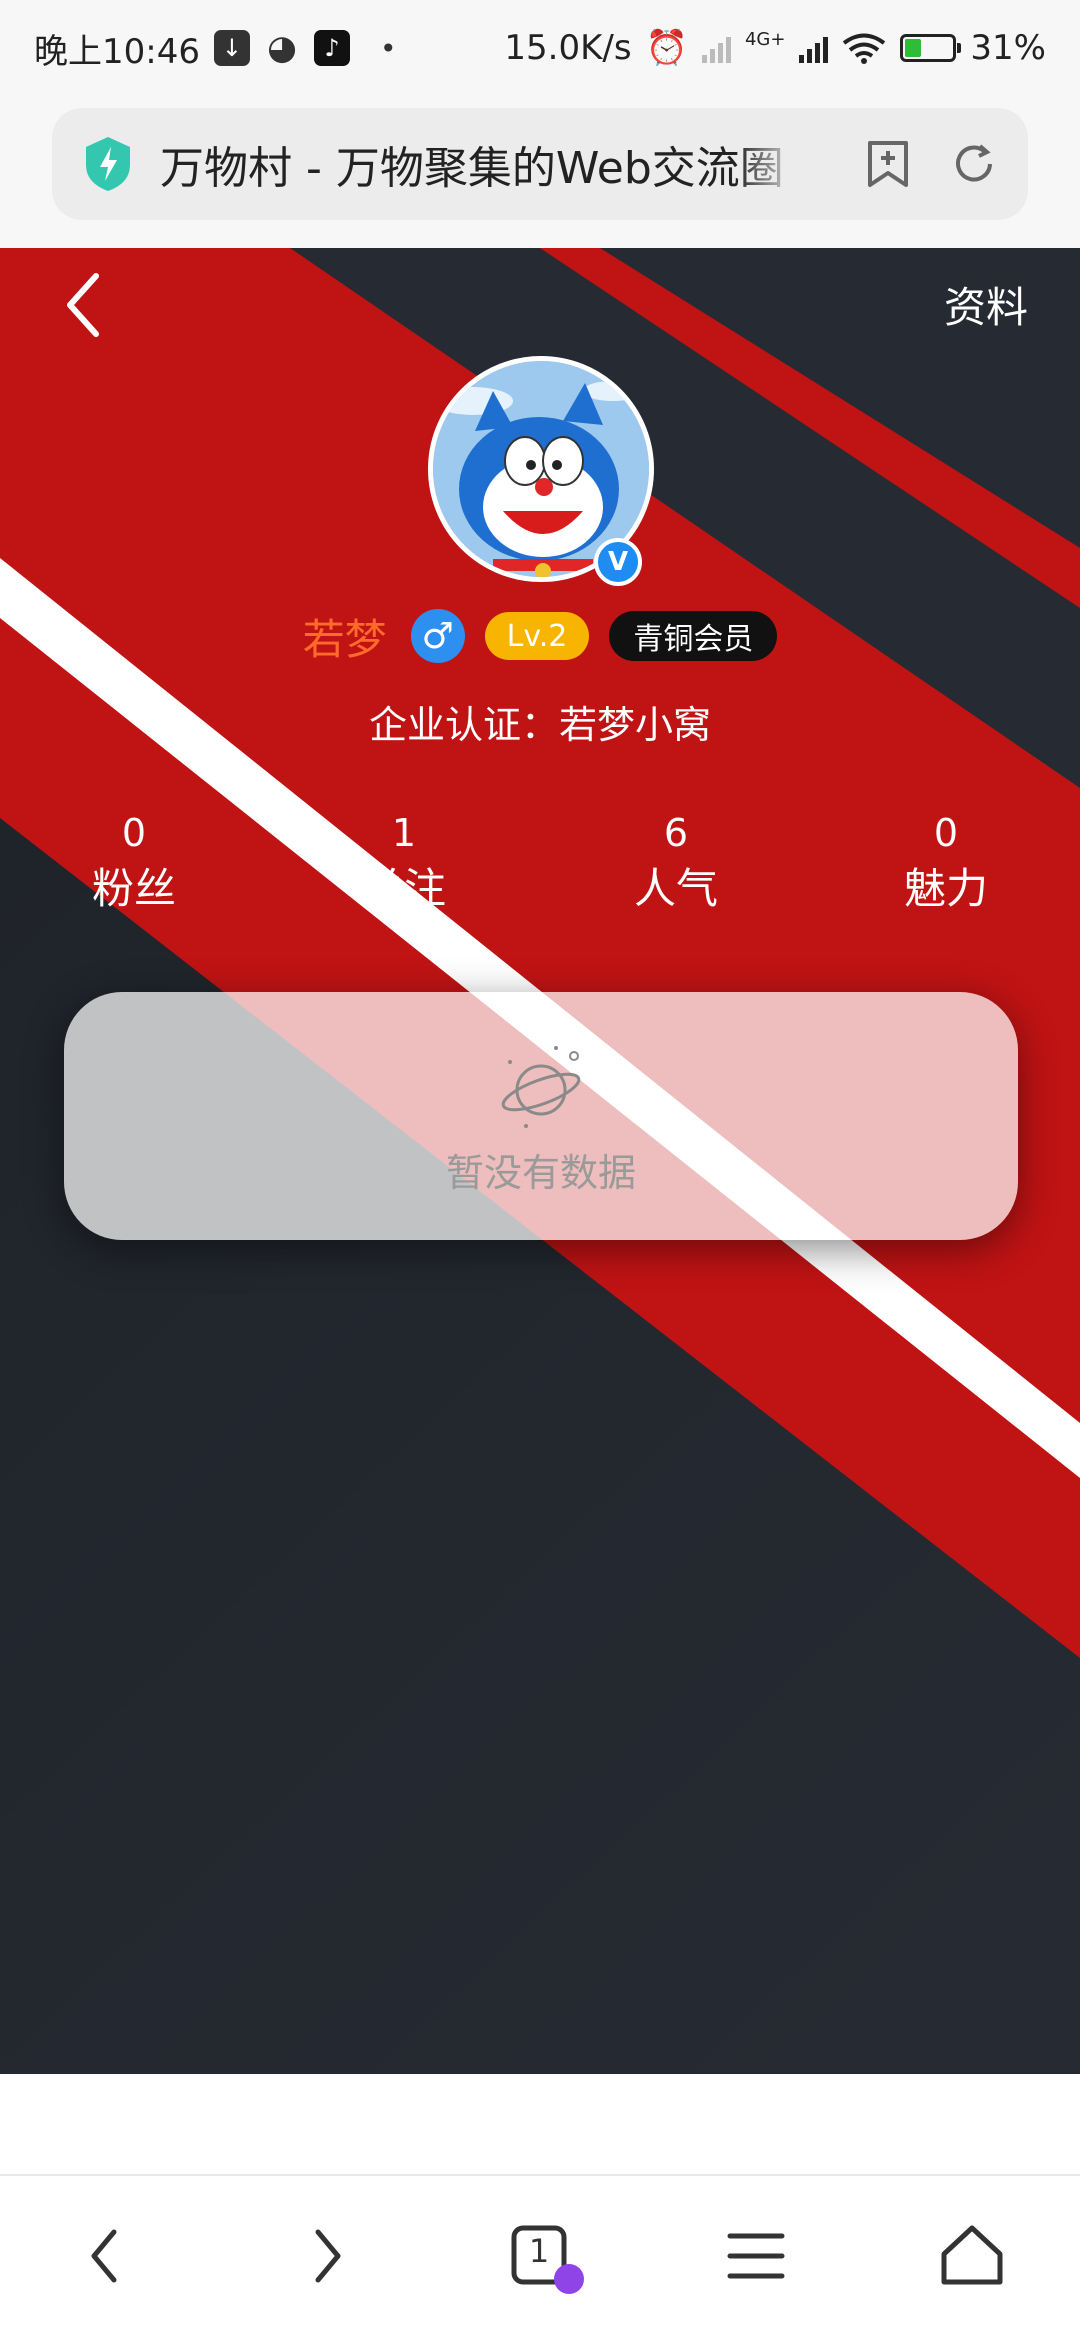 The height and width of the screenshot is (2340, 1080). What do you see at coordinates (675, 888) in the screenshot?
I see `stat-label: 人气` at bounding box center [675, 888].